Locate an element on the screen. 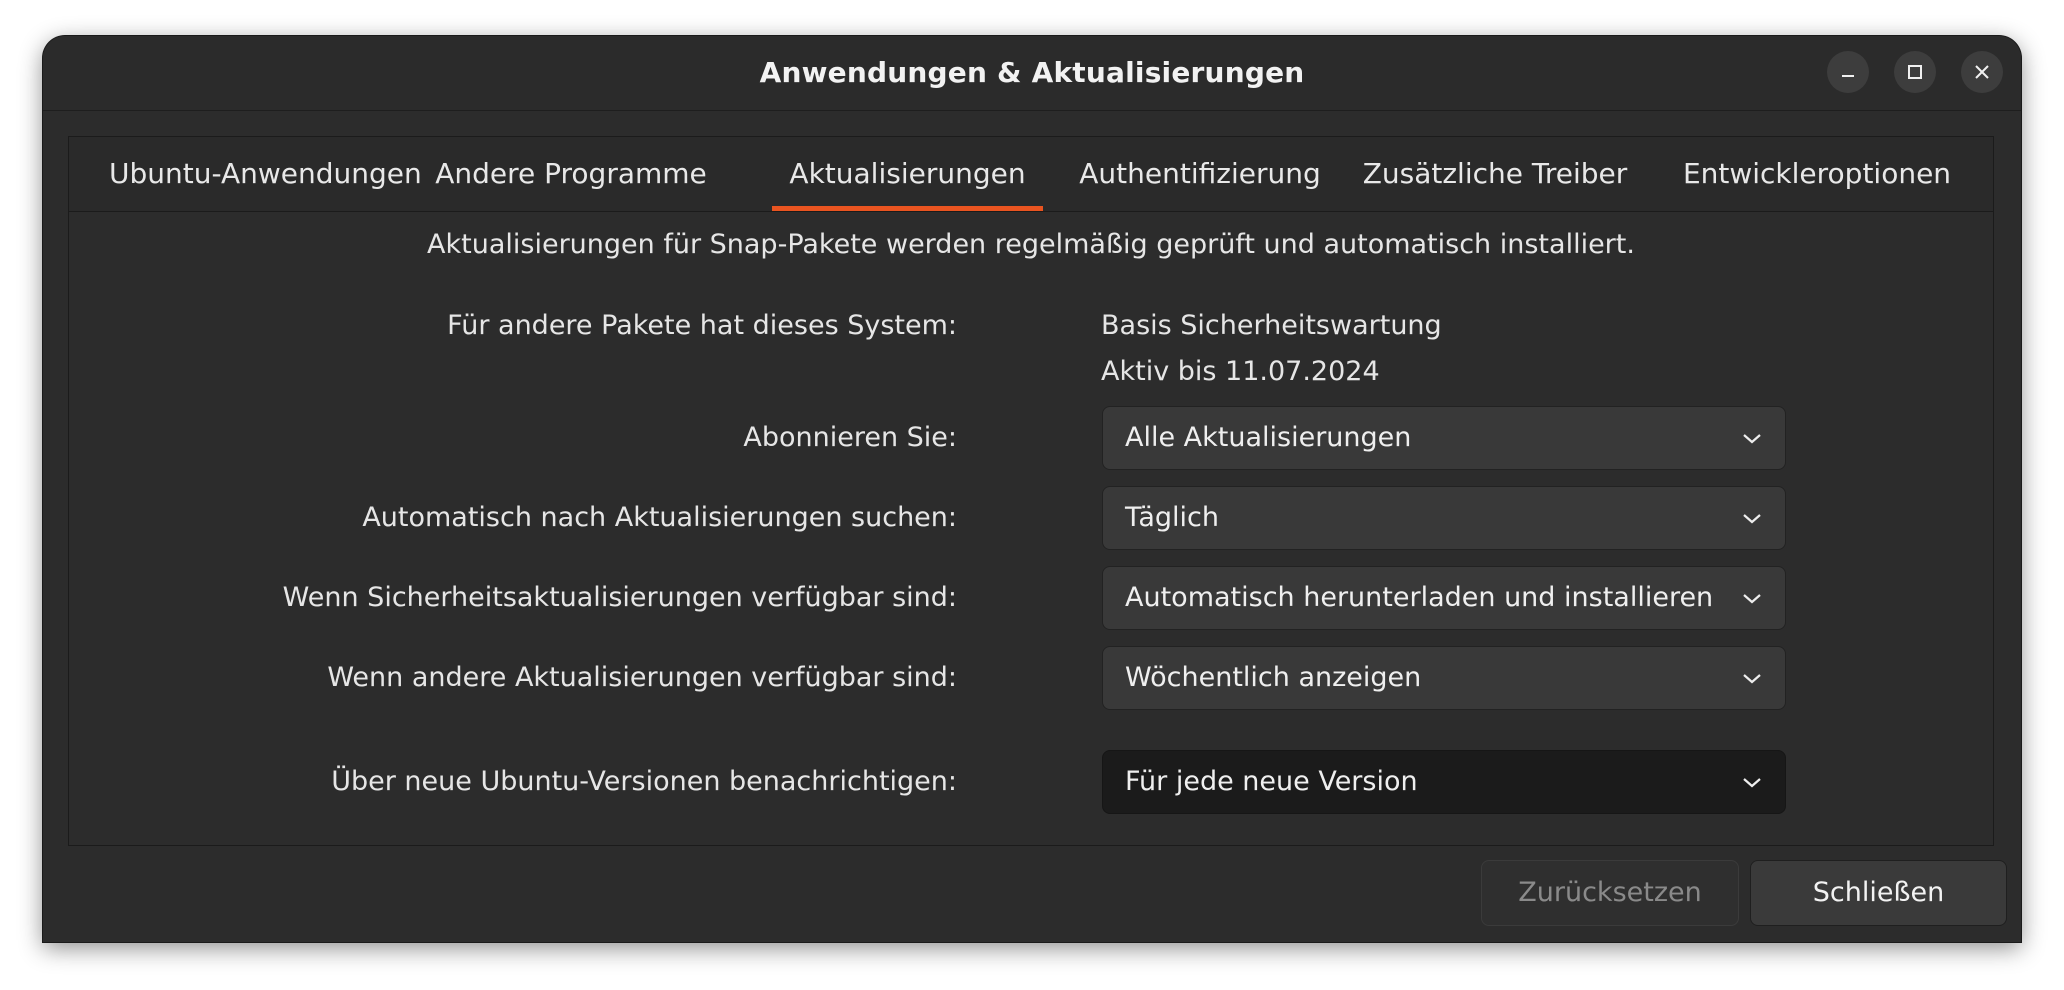  tab-entwickleroptionen: Entwickleroptionen is located at coordinates (1817, 174).